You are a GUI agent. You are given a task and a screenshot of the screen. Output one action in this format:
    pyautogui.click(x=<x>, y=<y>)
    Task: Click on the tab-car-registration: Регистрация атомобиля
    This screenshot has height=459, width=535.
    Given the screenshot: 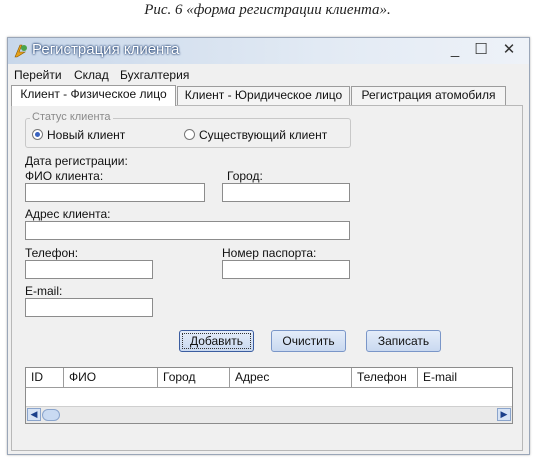 What is the action you would take?
    pyautogui.click(x=428, y=95)
    